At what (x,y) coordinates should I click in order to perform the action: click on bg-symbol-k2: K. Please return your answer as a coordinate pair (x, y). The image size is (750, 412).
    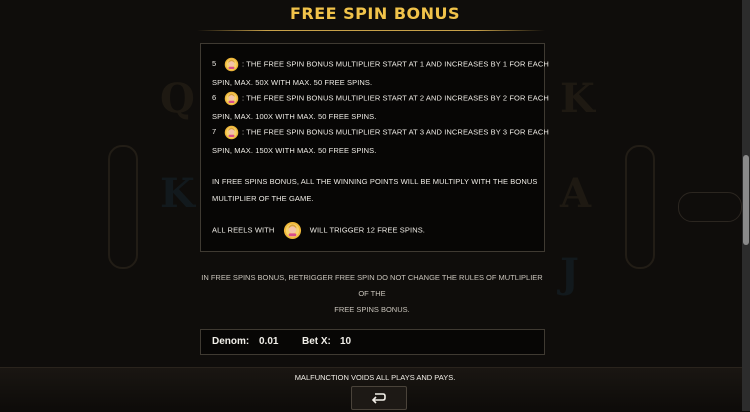
    Looking at the image, I should click on (577, 98).